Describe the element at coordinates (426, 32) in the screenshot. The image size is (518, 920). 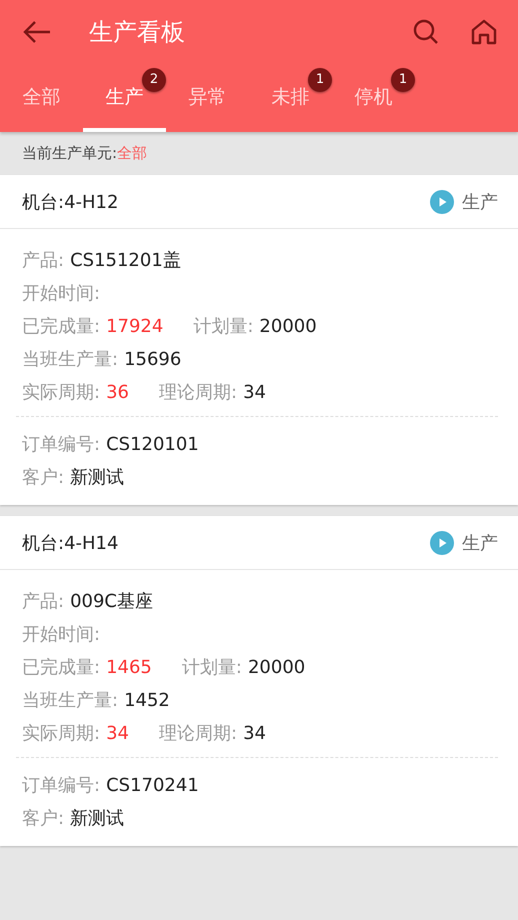
I see `search-icon` at that location.